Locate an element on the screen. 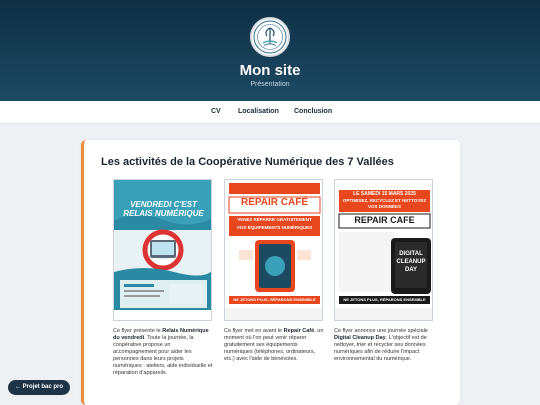 The height and width of the screenshot is (405, 540). main-nav: CV Localisation Conclusion is located at coordinates (270, 112).